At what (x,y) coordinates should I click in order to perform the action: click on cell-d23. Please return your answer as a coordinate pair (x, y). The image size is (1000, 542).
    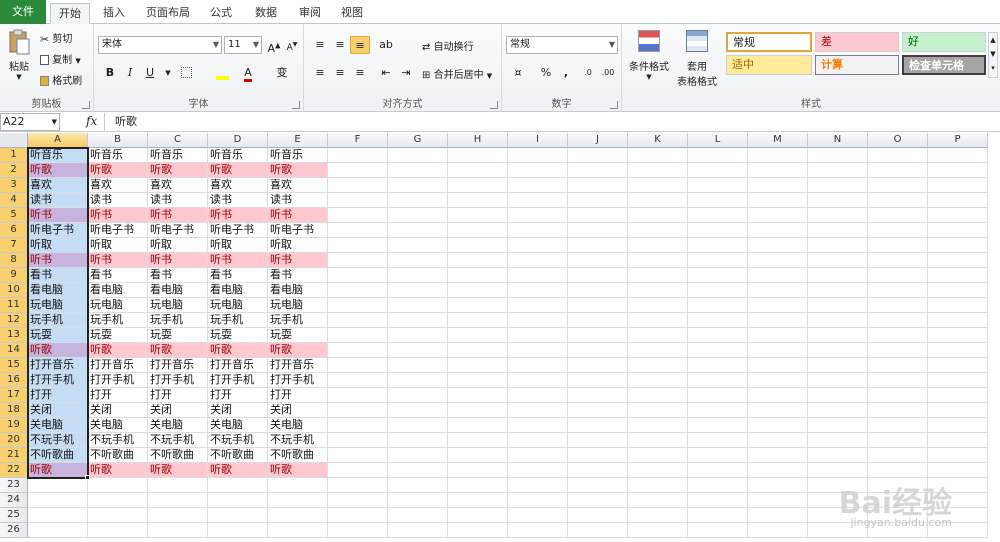
    Looking at the image, I should click on (238, 485).